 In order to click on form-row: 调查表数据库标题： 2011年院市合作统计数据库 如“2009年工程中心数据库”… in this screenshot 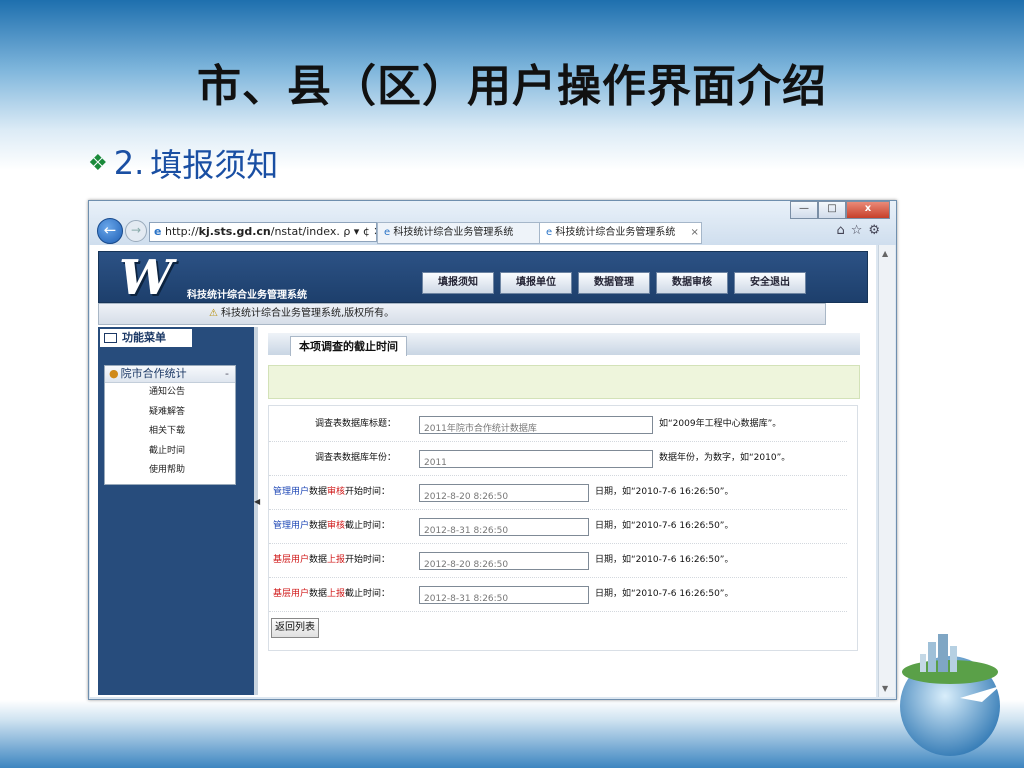, I will do `click(558, 425)`.